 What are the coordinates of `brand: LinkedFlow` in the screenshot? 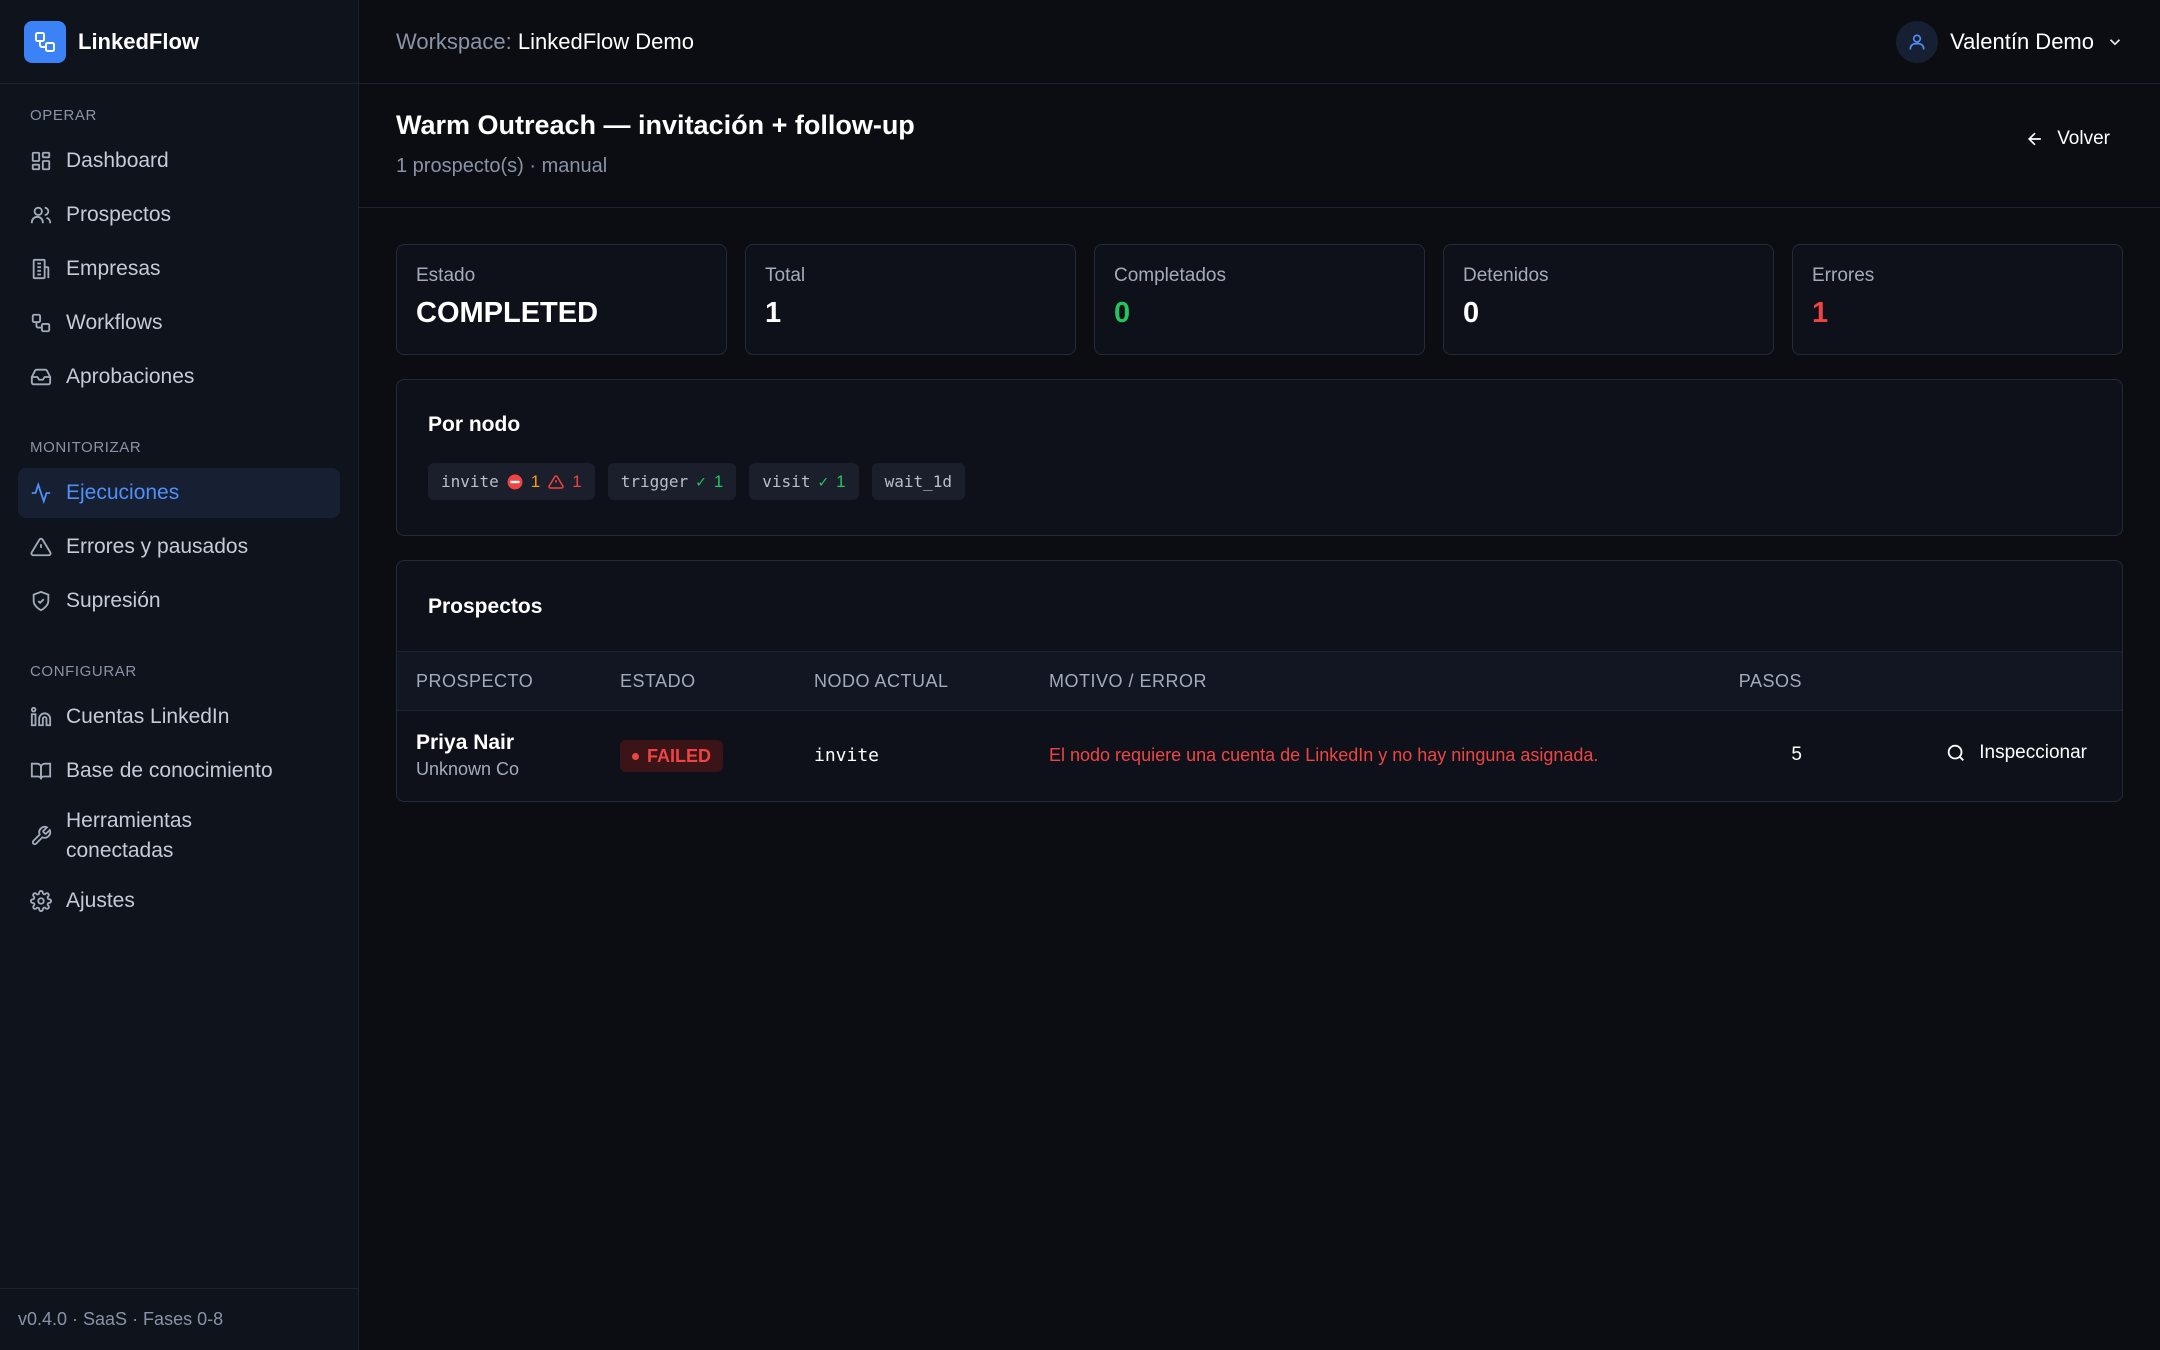 It's located at (179, 42).